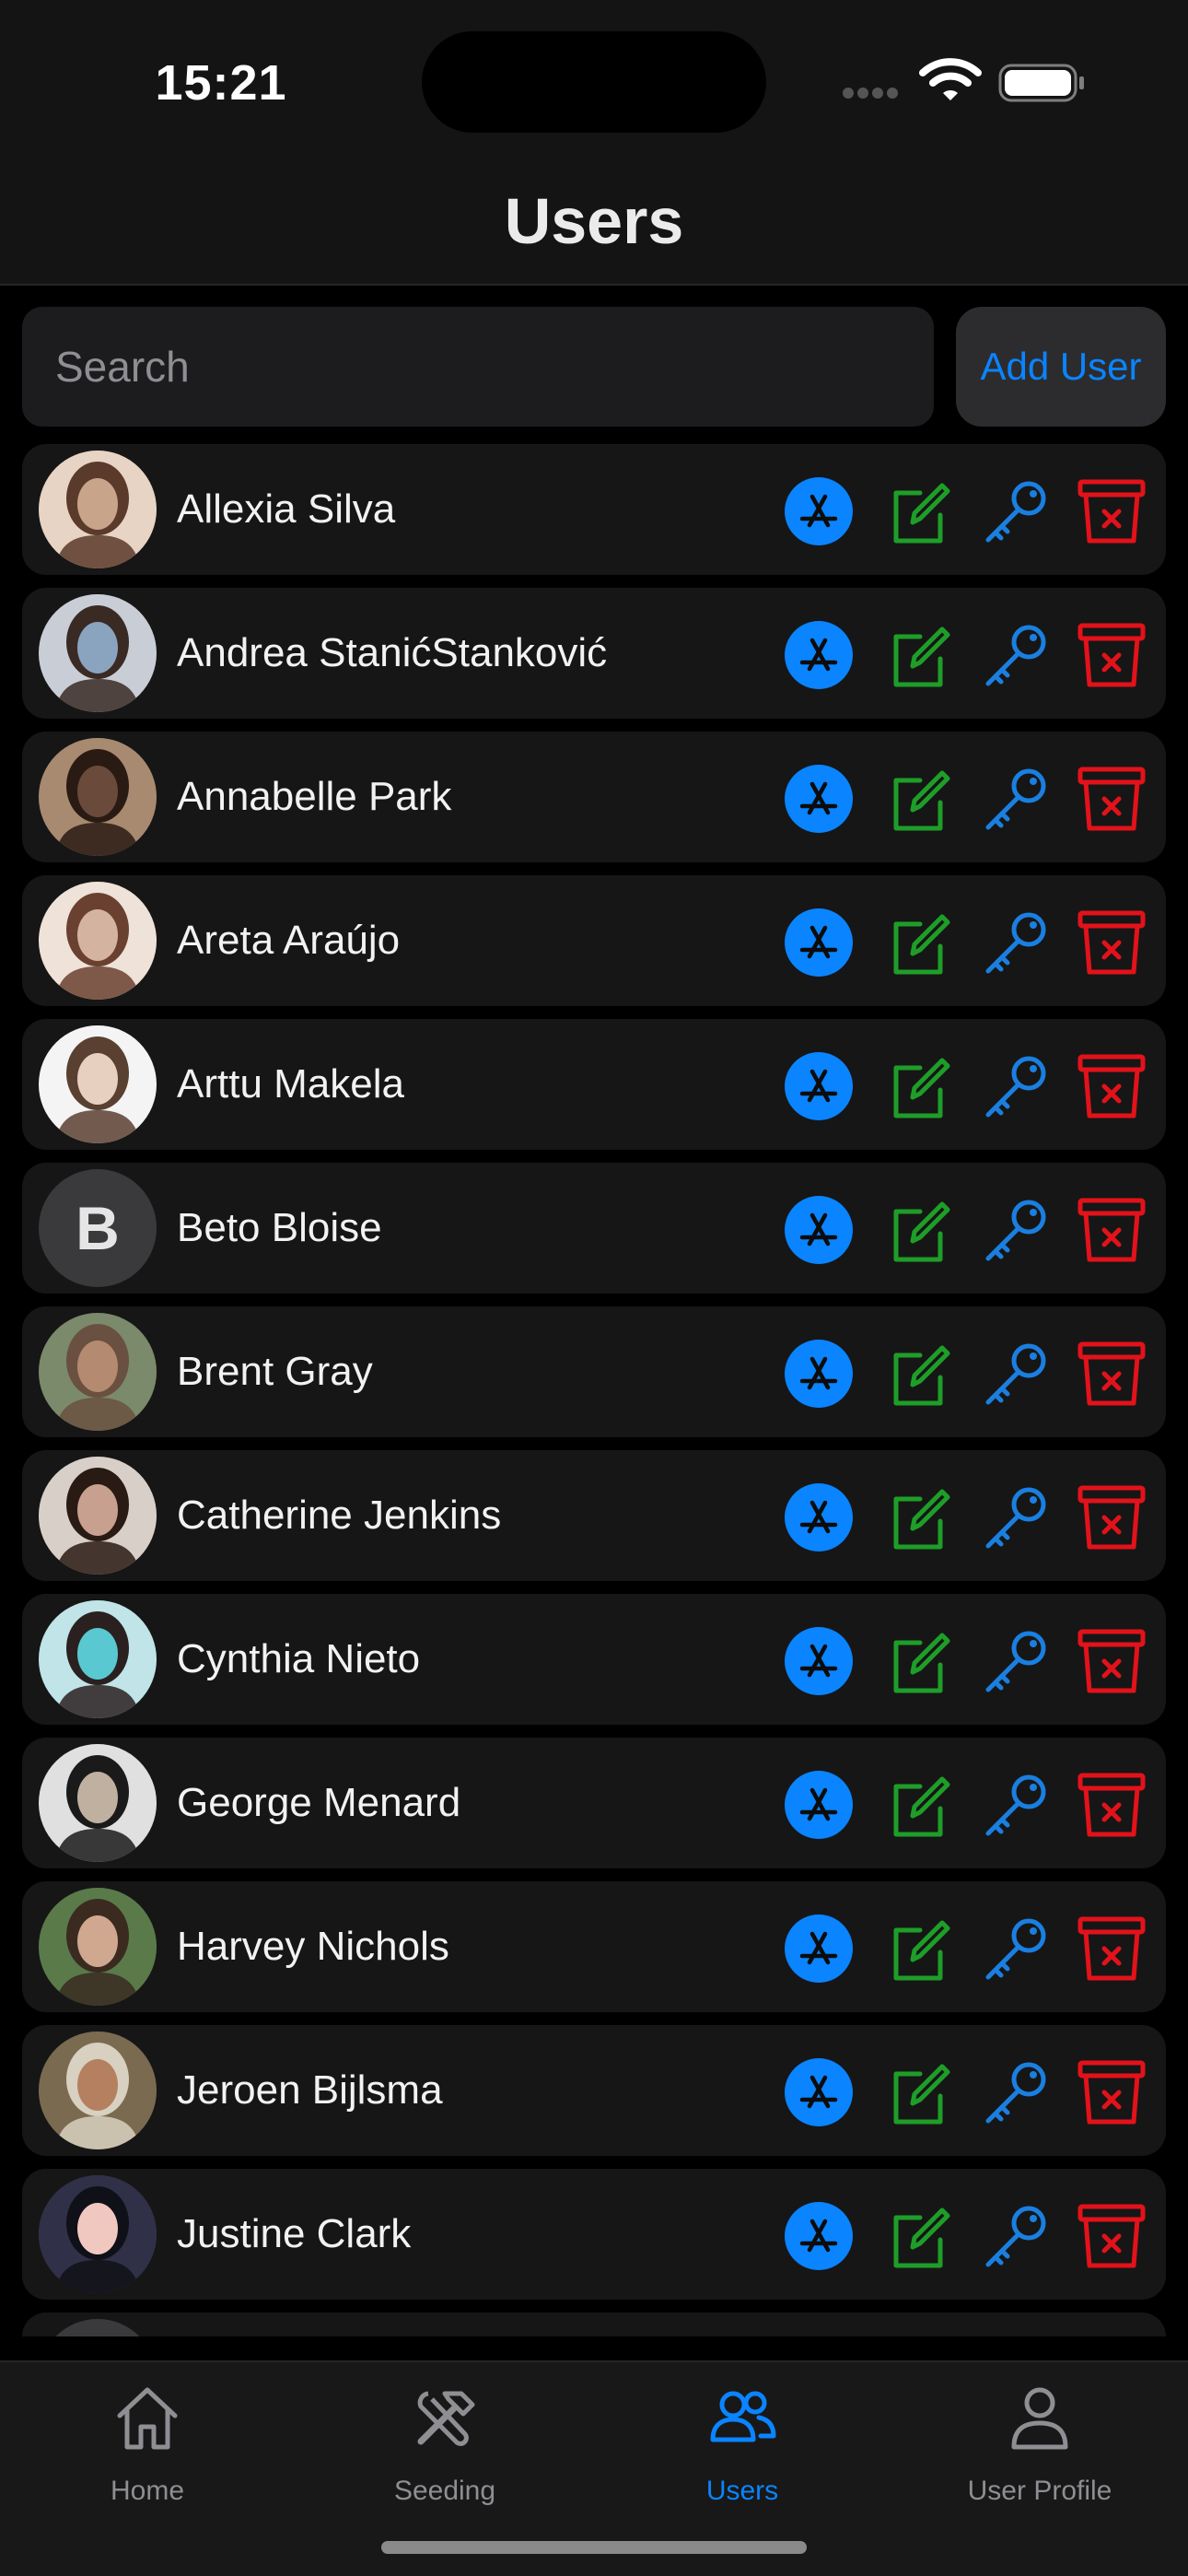 The width and height of the screenshot is (1188, 2576). What do you see at coordinates (1061, 367) in the screenshot?
I see `add-user-button: Add User` at bounding box center [1061, 367].